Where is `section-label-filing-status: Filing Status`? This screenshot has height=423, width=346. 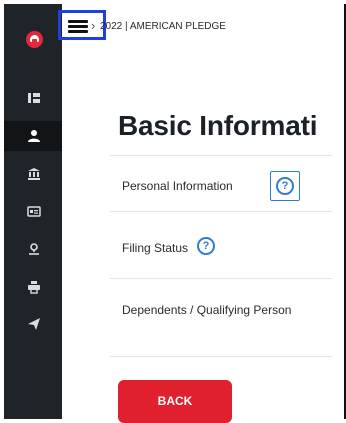 section-label-filing-status: Filing Status is located at coordinates (155, 248).